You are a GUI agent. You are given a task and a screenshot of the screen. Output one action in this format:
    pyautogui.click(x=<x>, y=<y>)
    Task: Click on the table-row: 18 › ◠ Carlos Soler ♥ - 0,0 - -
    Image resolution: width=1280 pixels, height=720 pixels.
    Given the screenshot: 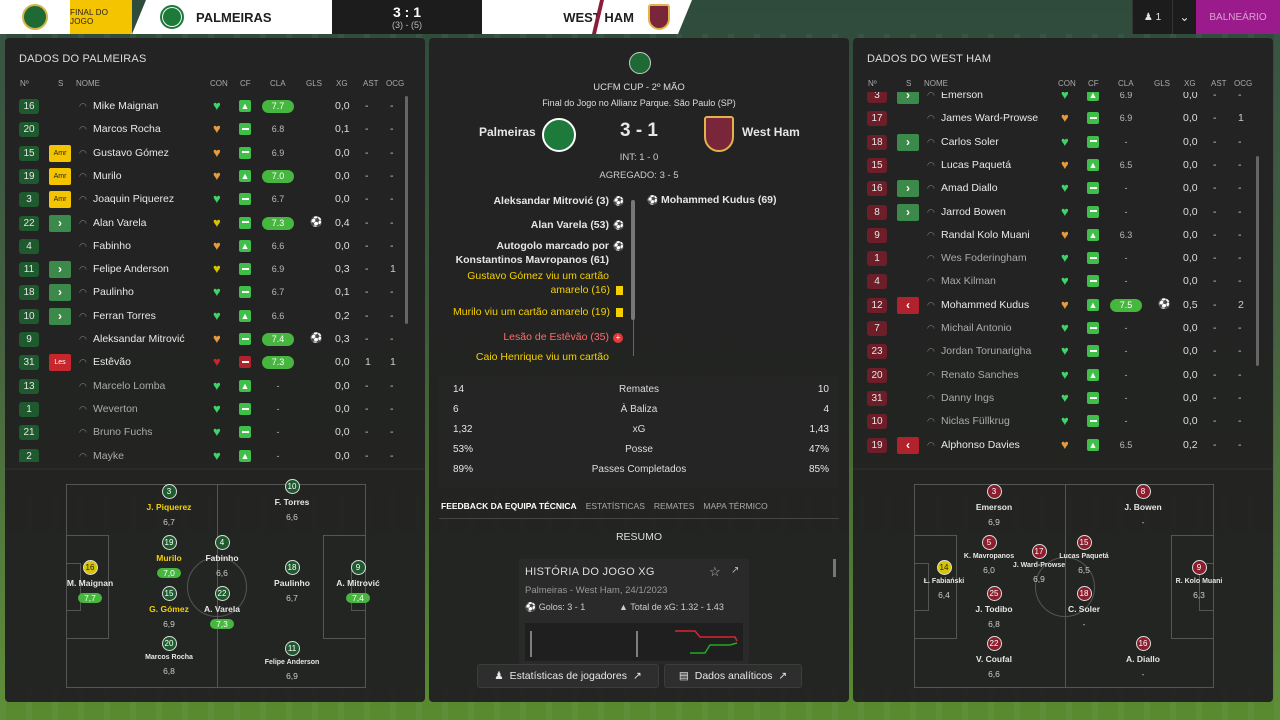 What is the action you would take?
    pyautogui.click(x=1058, y=142)
    